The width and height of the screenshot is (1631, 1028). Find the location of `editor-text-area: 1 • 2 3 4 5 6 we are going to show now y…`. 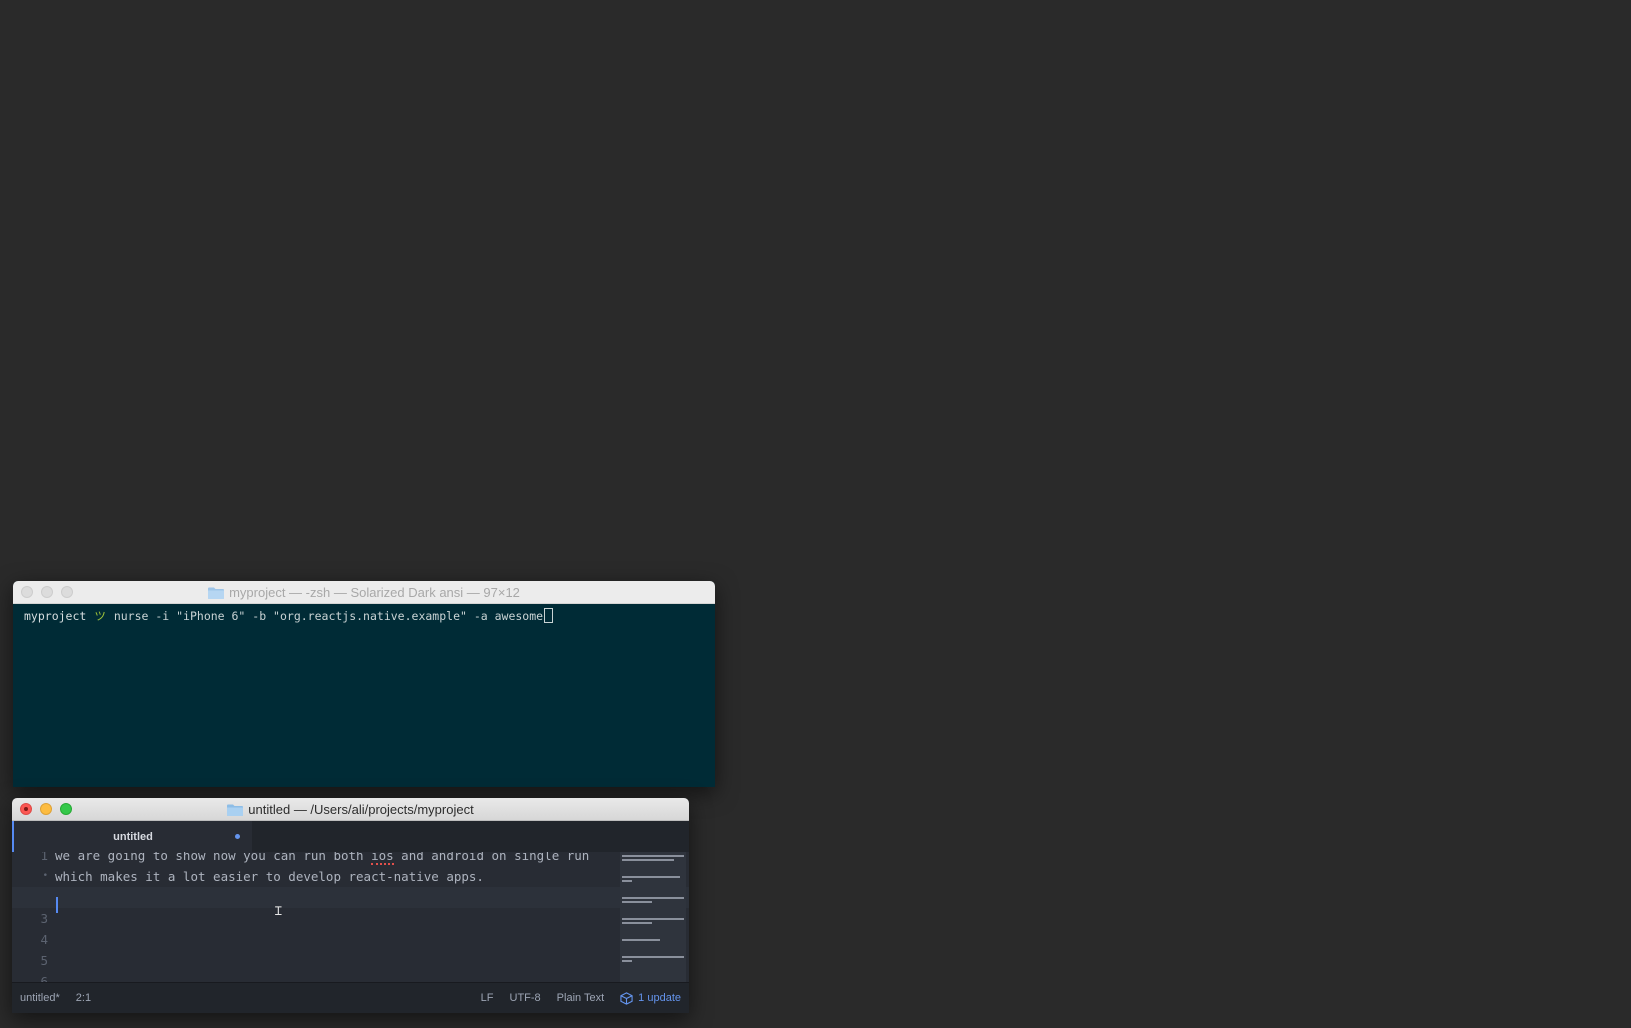

editor-text-area: 1 • 2 3 4 5 6 we are going to show now y… is located at coordinates (350, 917).